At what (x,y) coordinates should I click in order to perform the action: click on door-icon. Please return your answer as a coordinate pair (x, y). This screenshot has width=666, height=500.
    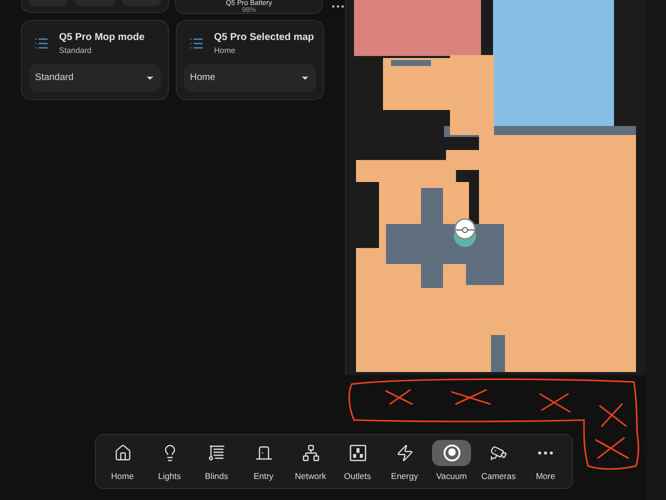
    Looking at the image, I should click on (263, 453).